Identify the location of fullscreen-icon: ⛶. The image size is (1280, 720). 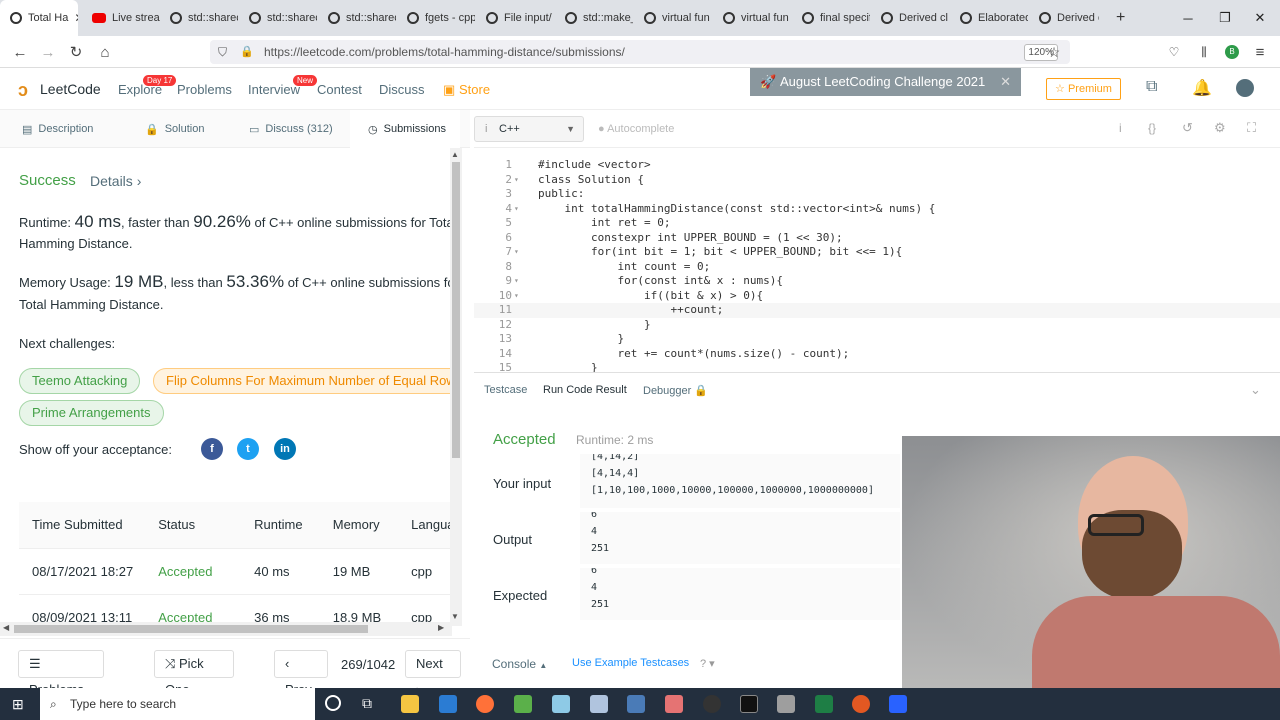
(1251, 128).